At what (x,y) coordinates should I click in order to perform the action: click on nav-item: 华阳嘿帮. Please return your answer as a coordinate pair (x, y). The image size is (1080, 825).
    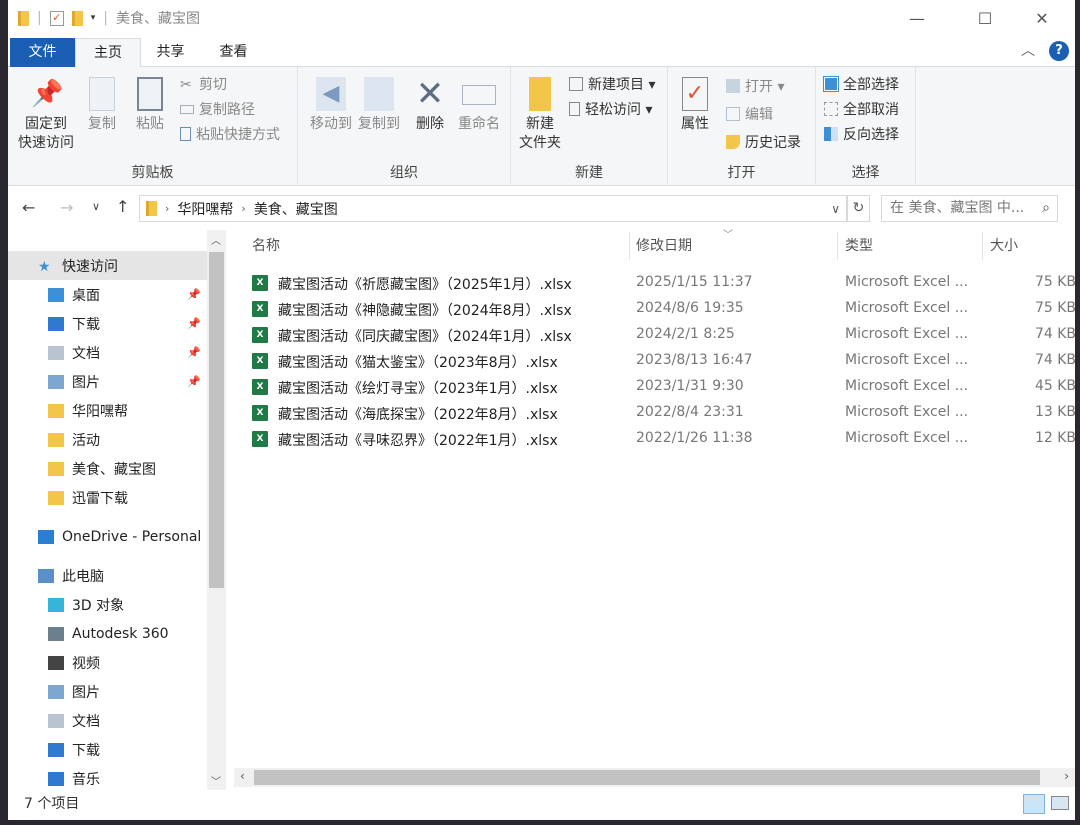
    Looking at the image, I should click on (107, 410).